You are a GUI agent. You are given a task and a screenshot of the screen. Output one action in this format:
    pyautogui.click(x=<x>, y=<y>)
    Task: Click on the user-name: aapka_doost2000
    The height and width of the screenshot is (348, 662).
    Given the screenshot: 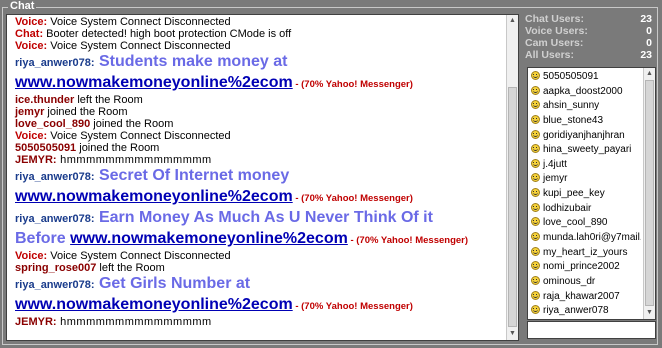 What is the action you would take?
    pyautogui.click(x=583, y=91)
    